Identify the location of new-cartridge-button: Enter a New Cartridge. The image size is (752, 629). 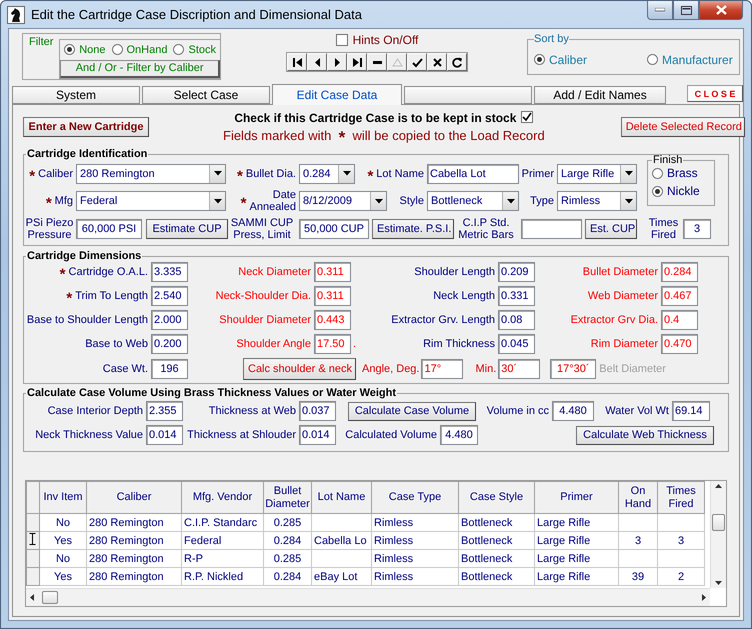
(86, 126).